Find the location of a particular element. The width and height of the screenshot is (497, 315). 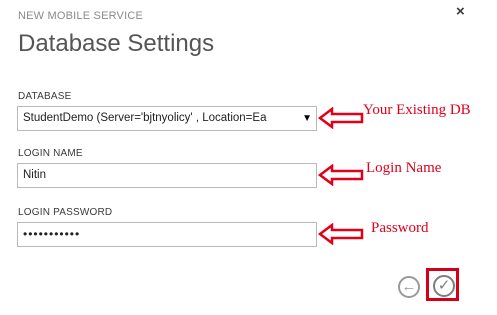

wizard-caption: NEW MOBILE SERVICE is located at coordinates (81, 16).